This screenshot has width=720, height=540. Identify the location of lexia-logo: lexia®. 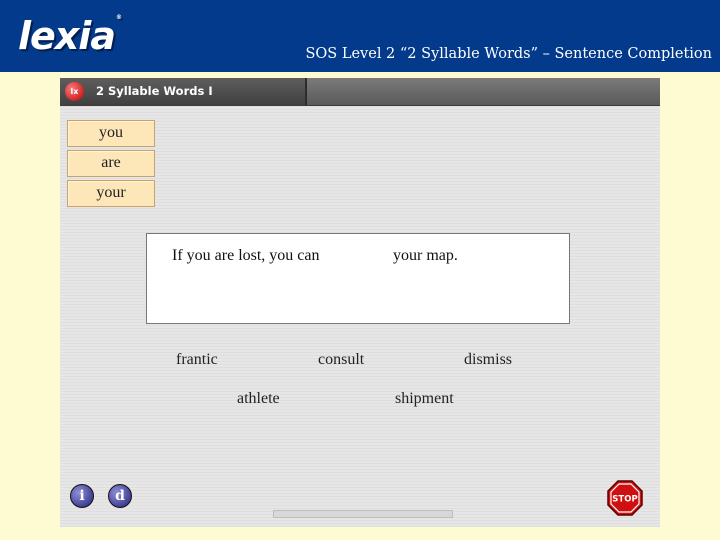
(70, 36).